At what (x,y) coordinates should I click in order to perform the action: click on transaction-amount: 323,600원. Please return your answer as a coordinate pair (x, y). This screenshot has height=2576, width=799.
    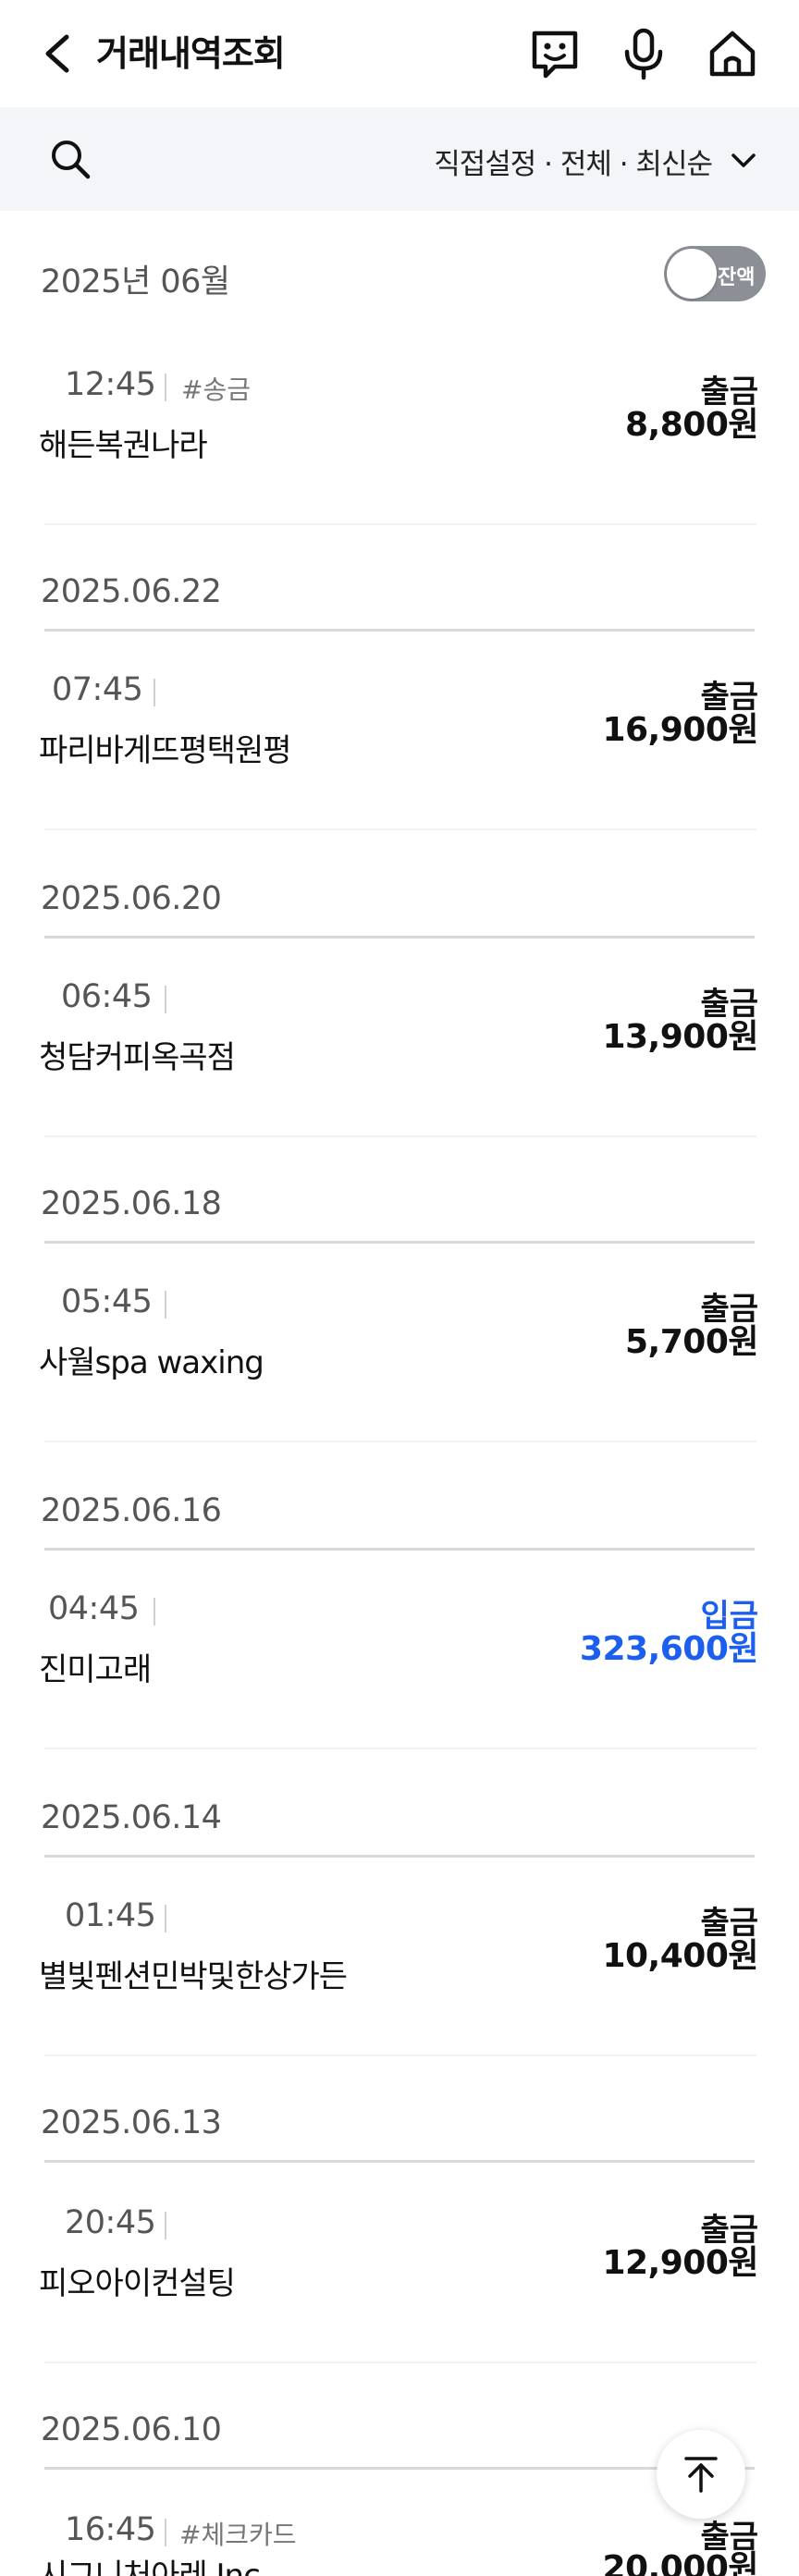
    Looking at the image, I should click on (669, 1649).